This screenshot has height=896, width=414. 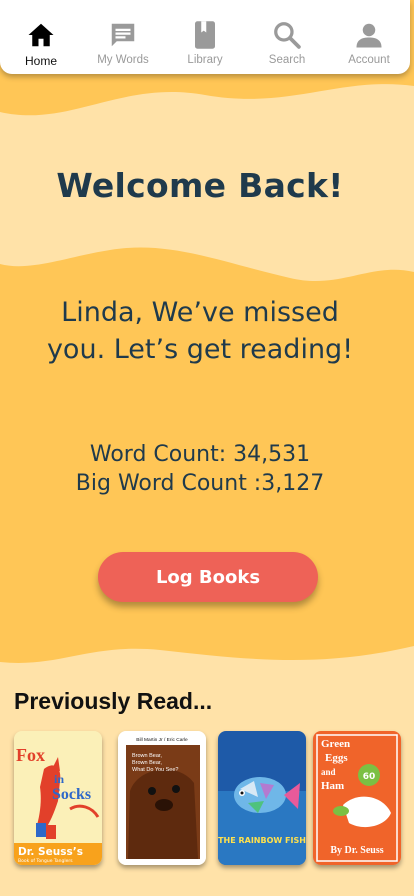 I want to click on nav-search-label: Search, so click(x=287, y=60).